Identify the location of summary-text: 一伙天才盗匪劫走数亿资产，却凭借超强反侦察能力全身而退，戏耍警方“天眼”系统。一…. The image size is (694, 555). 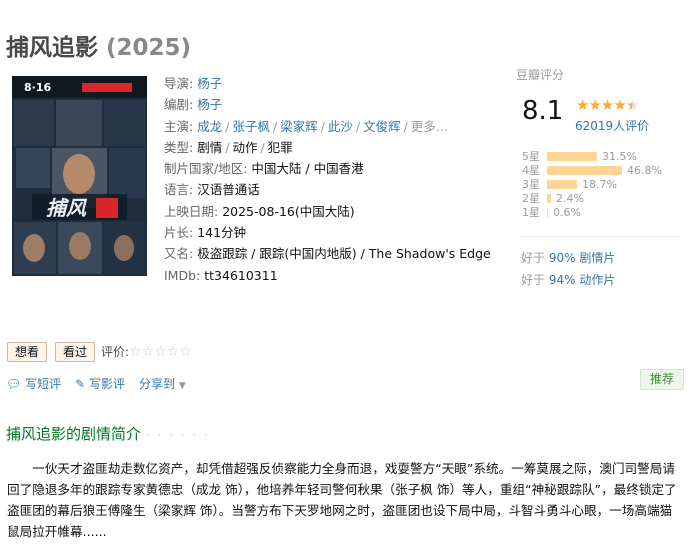
(342, 500).